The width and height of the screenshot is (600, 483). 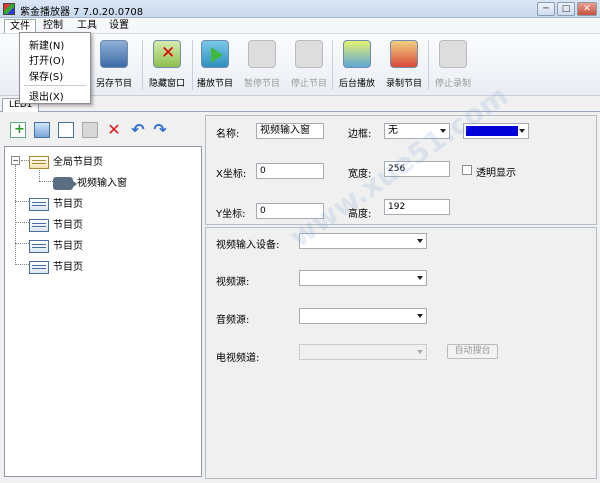 What do you see at coordinates (42, 130) in the screenshot?
I see `add-window-icon` at bounding box center [42, 130].